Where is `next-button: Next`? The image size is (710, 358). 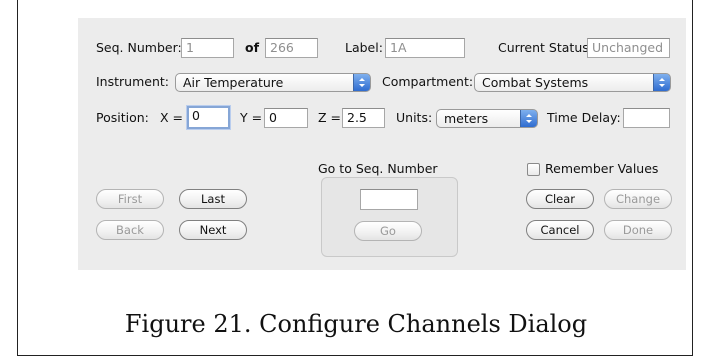
next-button: Next is located at coordinates (213, 230).